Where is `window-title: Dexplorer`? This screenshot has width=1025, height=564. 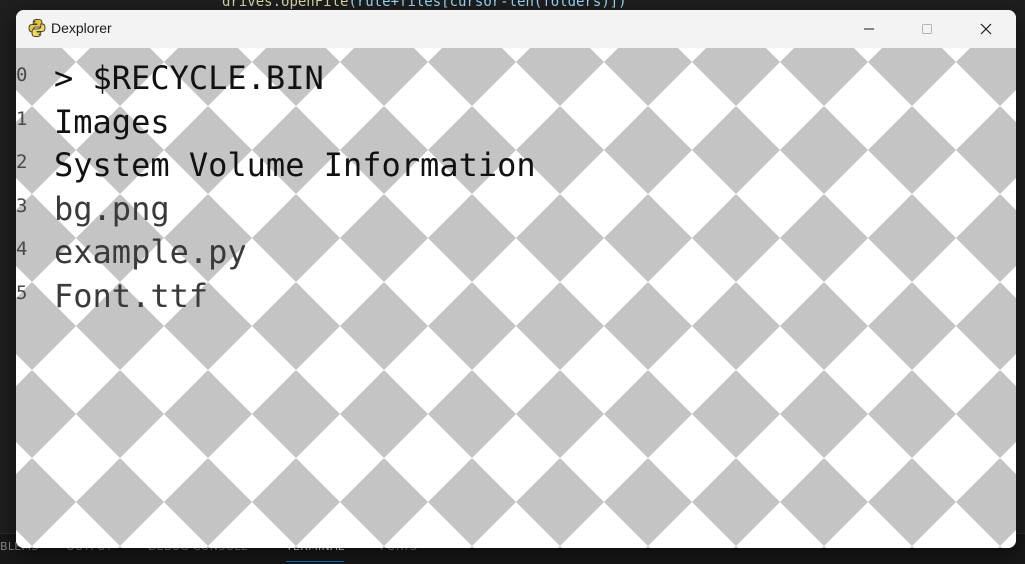 window-title: Dexplorer is located at coordinates (81, 28).